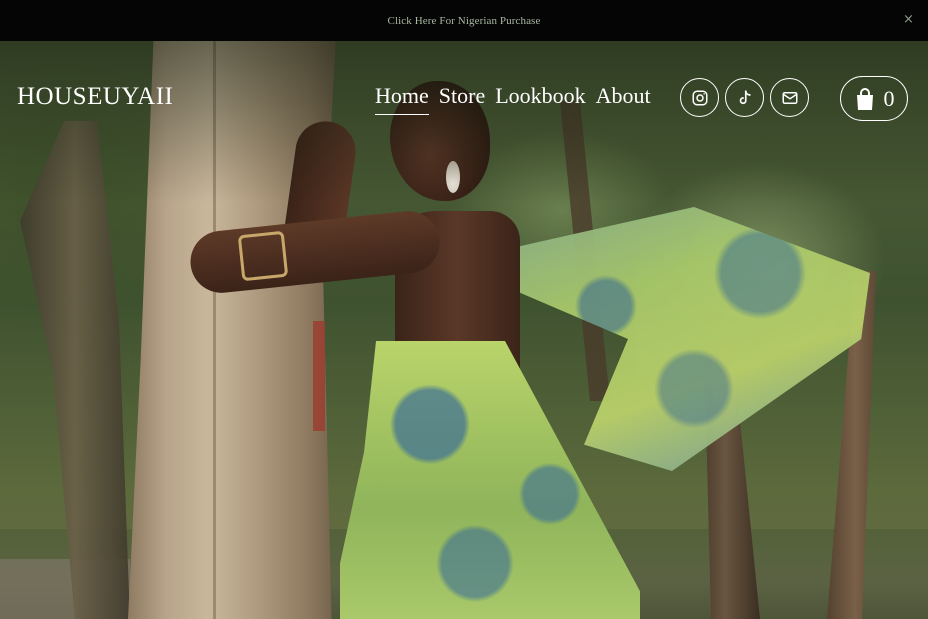 Image resolution: width=928 pixels, height=619 pixels. I want to click on email-button, so click(789, 97).